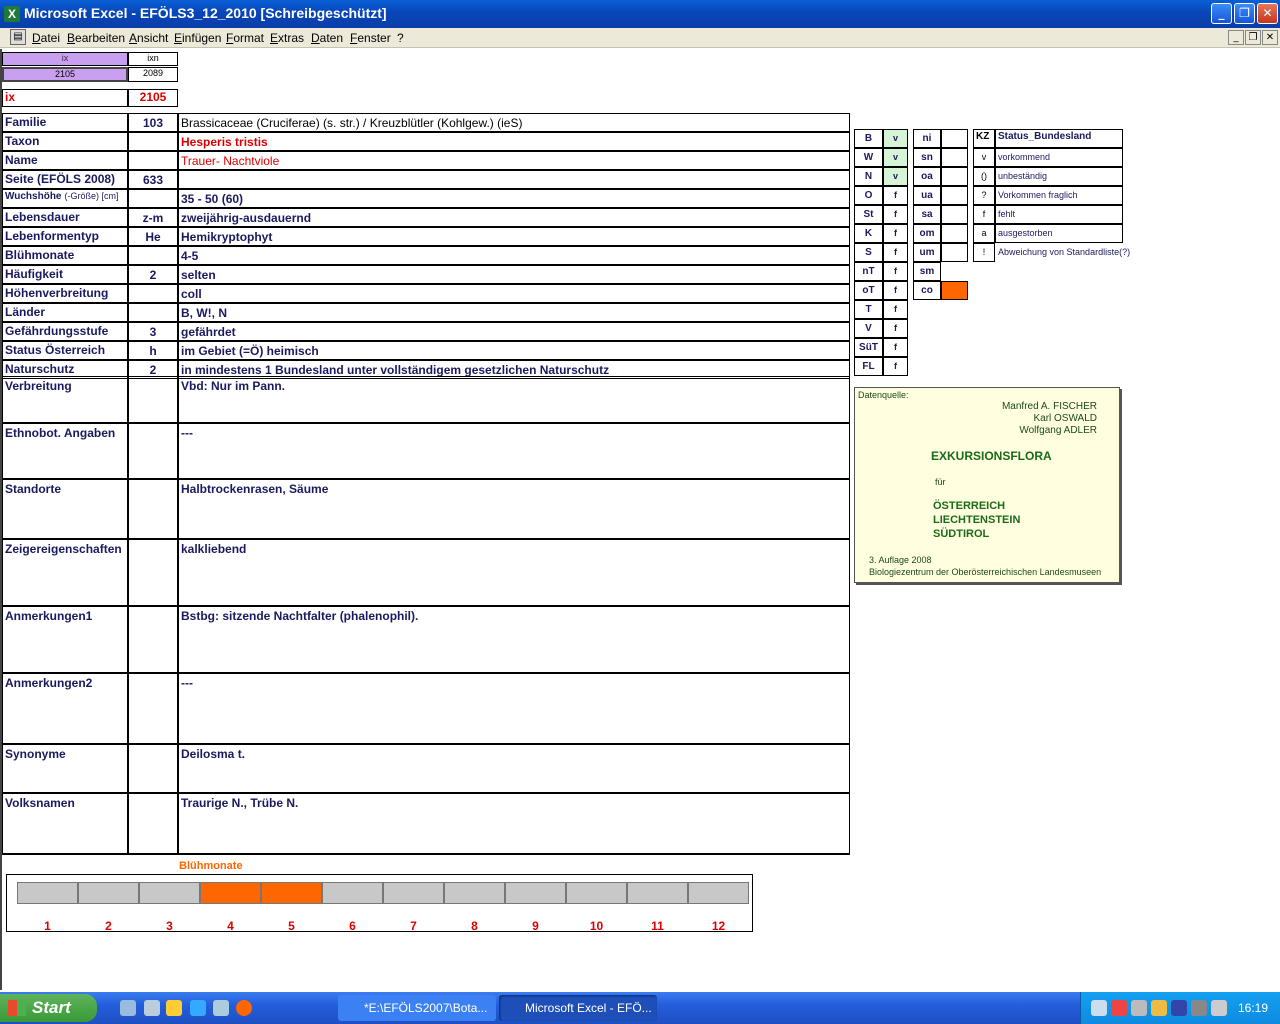  I want to click on field-value: selten, so click(514, 274).